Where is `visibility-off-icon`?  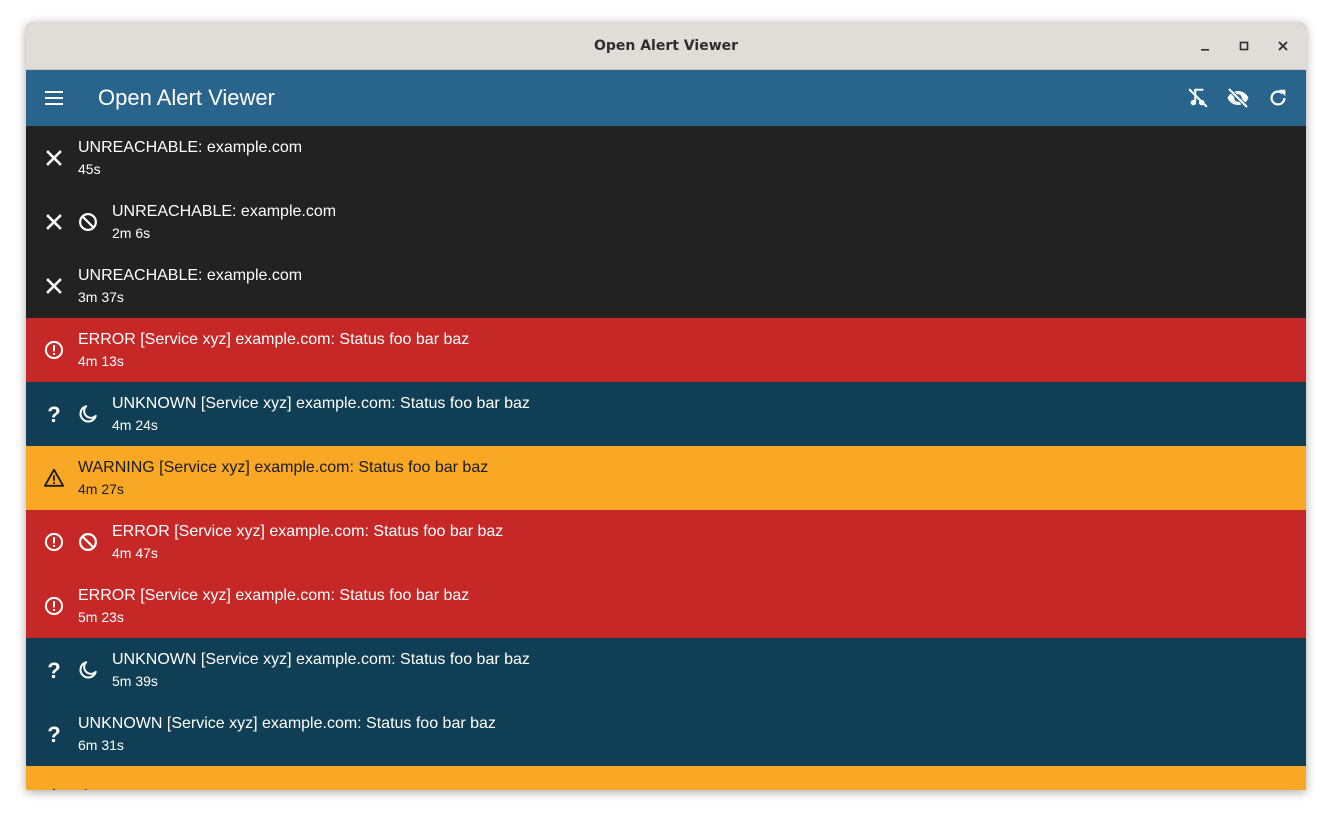 visibility-off-icon is located at coordinates (1238, 98).